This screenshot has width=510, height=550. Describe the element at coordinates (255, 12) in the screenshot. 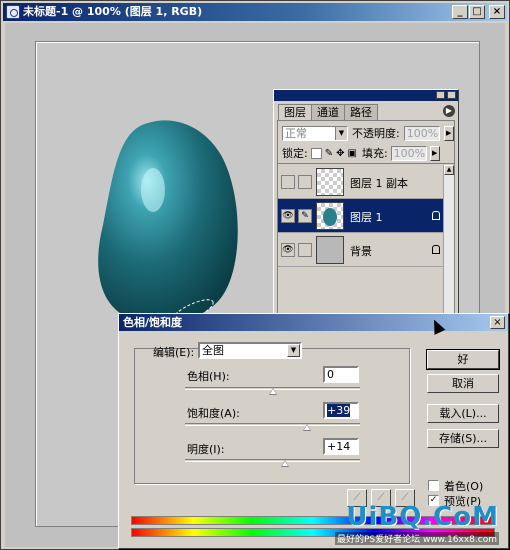

I see `window-titlebar: 未标题-1 @ 100% (图层 1, RGB) _ □ ×` at that location.